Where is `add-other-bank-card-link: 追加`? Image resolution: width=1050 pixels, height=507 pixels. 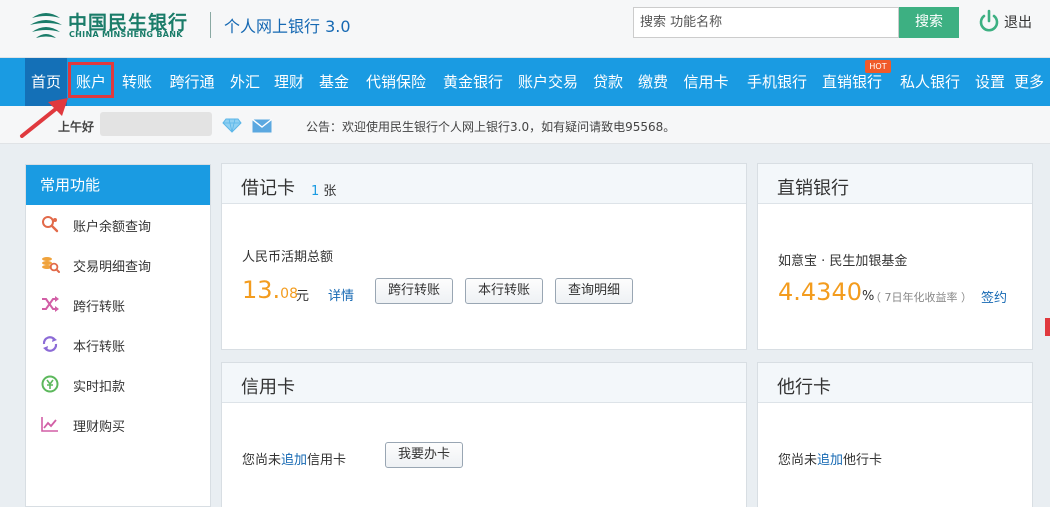 add-other-bank-card-link: 追加 is located at coordinates (830, 460).